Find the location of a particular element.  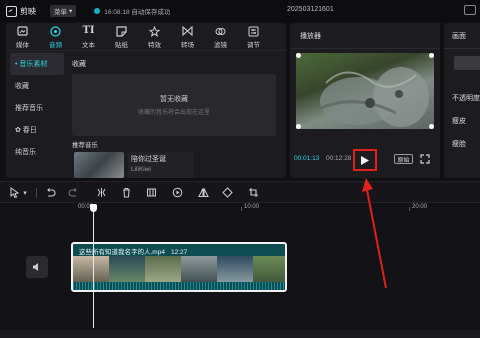

tab-transition: 转场 is located at coordinates (187, 37).